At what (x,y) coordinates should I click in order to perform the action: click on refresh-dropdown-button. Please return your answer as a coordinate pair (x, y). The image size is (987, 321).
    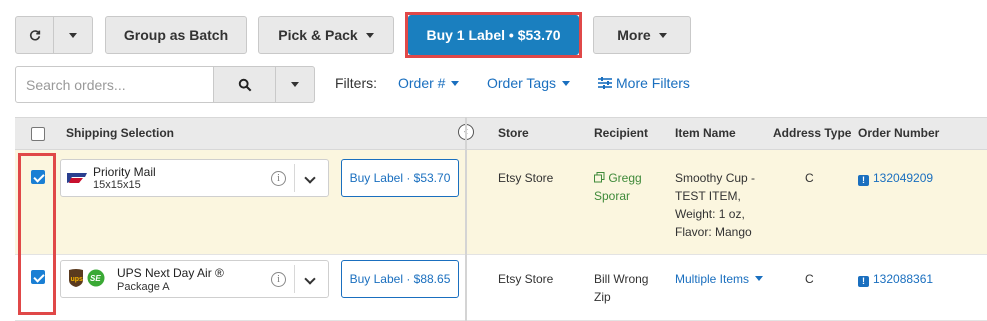
    Looking at the image, I should click on (73, 35).